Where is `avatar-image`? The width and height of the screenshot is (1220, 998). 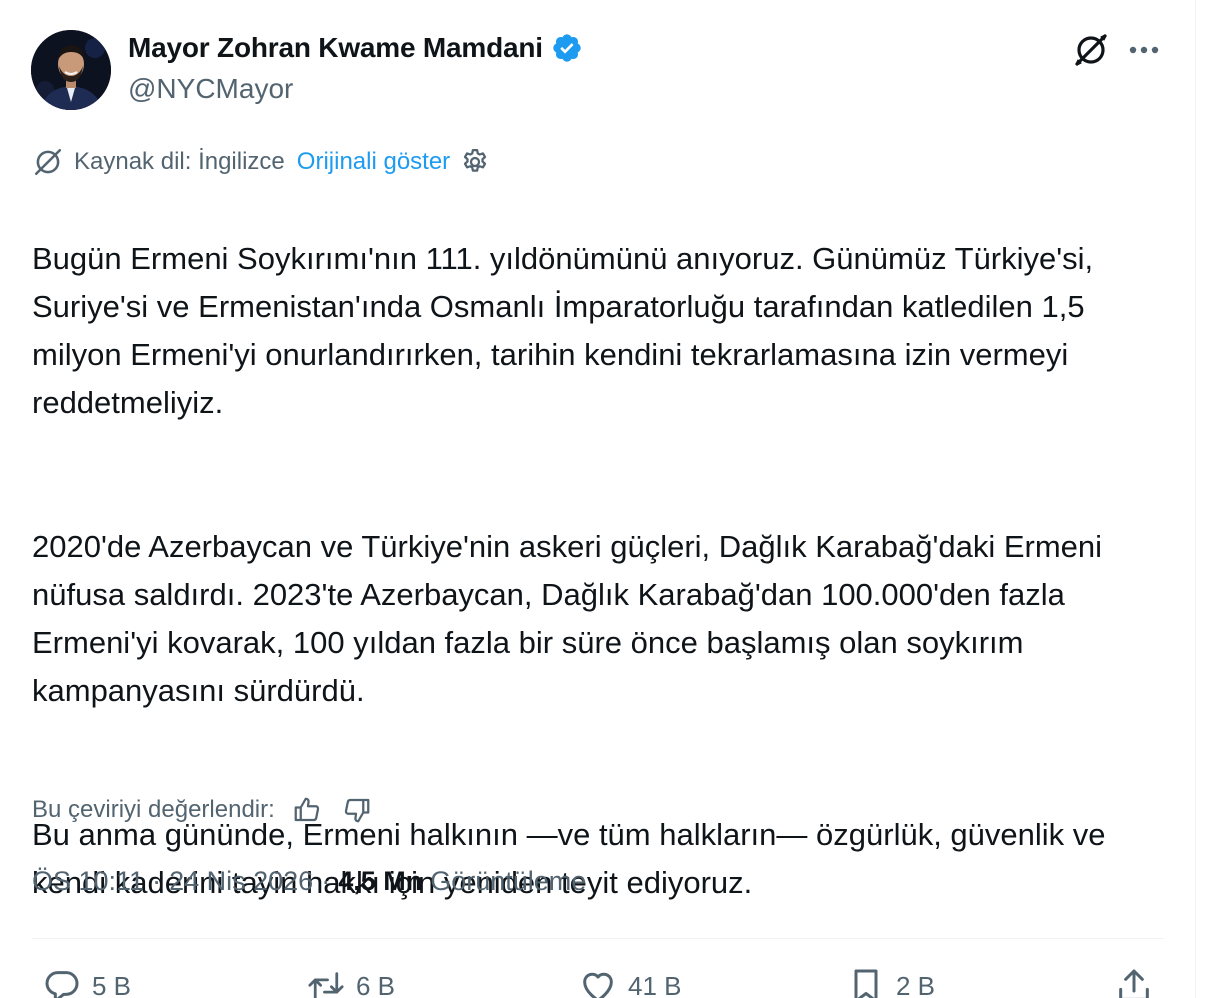
avatar-image is located at coordinates (71, 70).